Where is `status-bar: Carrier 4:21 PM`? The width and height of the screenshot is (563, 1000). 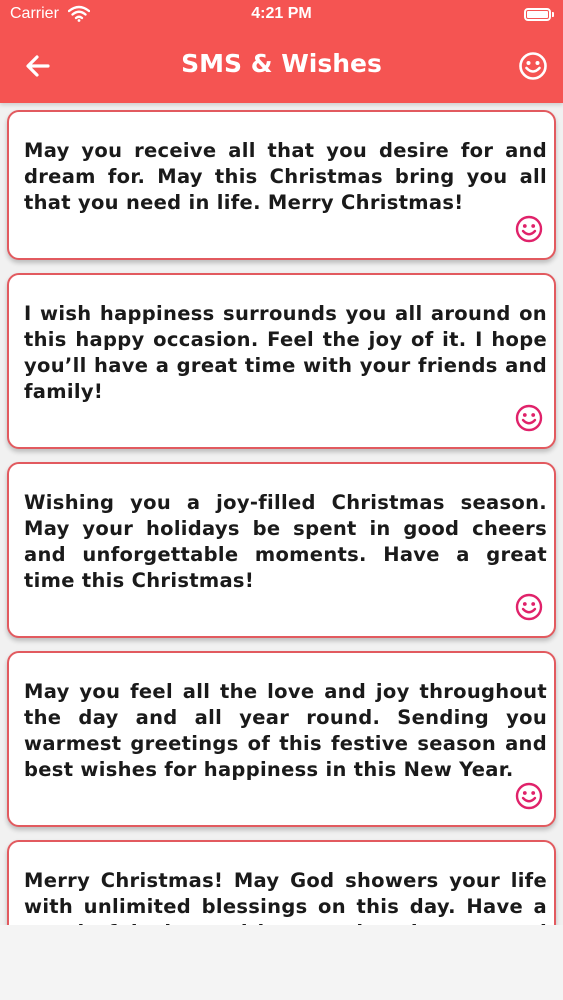 status-bar: Carrier 4:21 PM is located at coordinates (281, 15).